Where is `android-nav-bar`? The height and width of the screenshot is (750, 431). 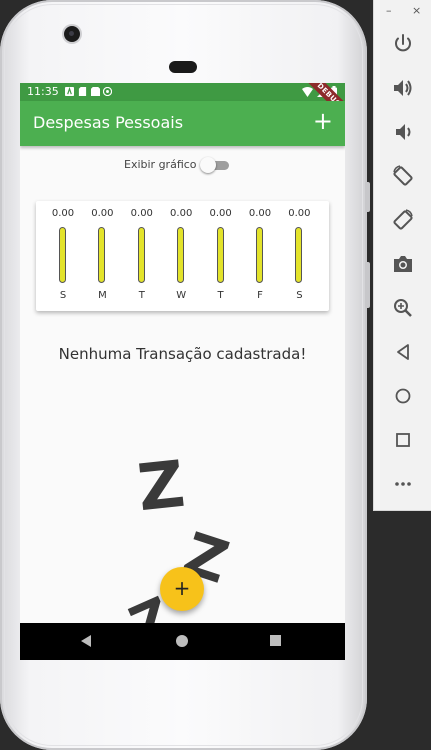 android-nav-bar is located at coordinates (182, 641).